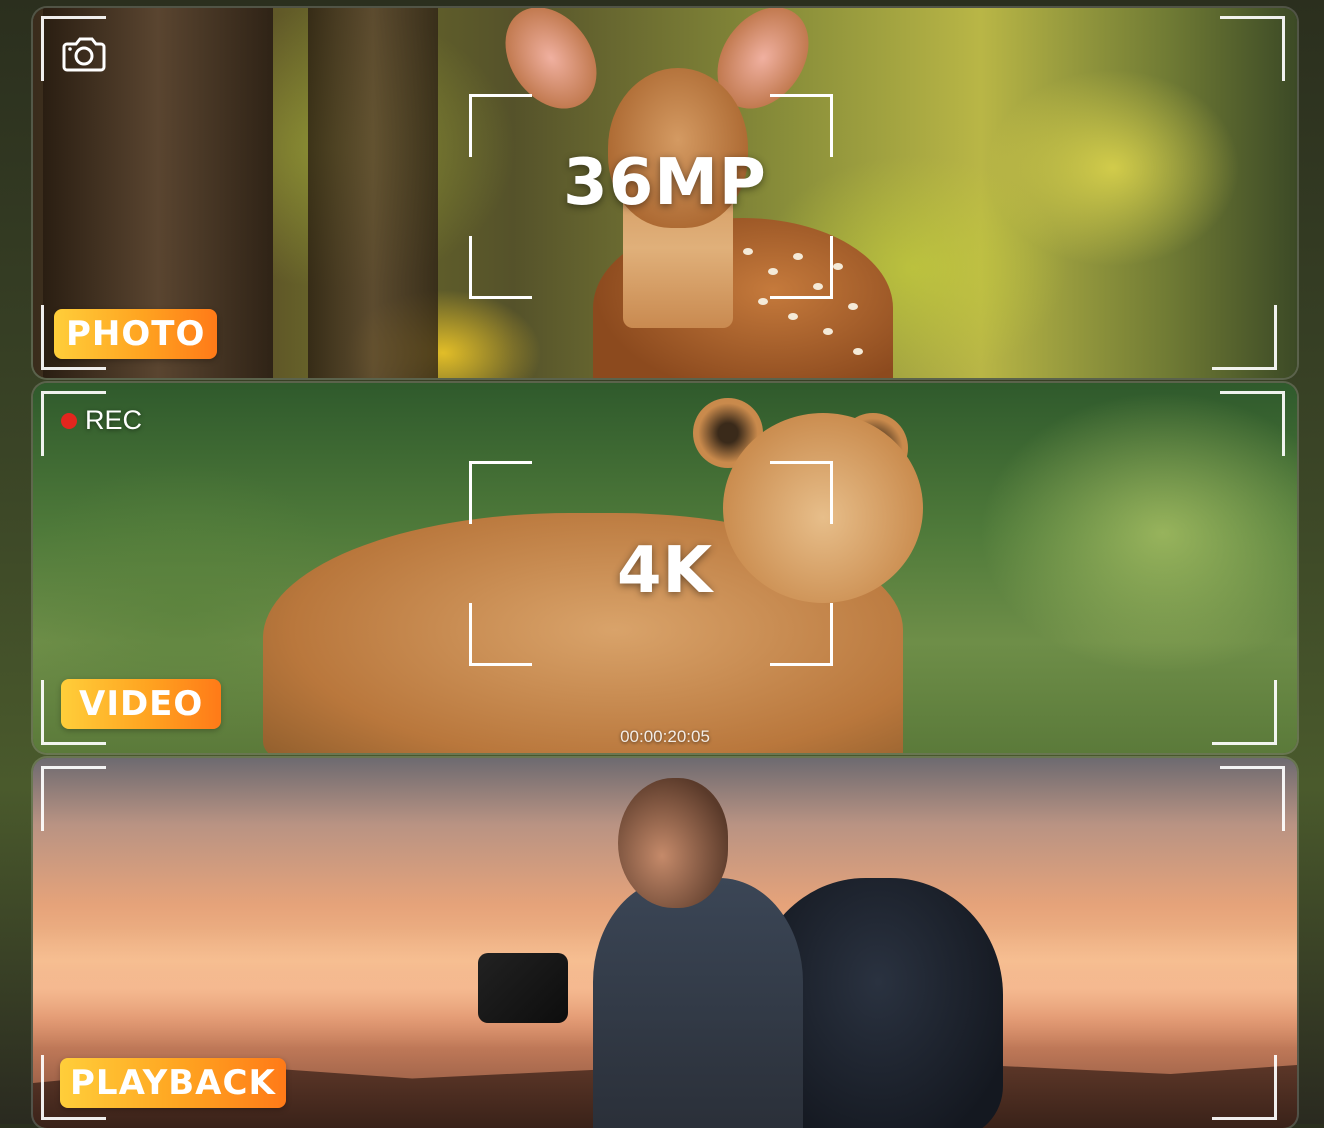 This screenshot has width=1324, height=1128. What do you see at coordinates (73, 798) in the screenshot?
I see `viewfinder-corner-top-left` at bounding box center [73, 798].